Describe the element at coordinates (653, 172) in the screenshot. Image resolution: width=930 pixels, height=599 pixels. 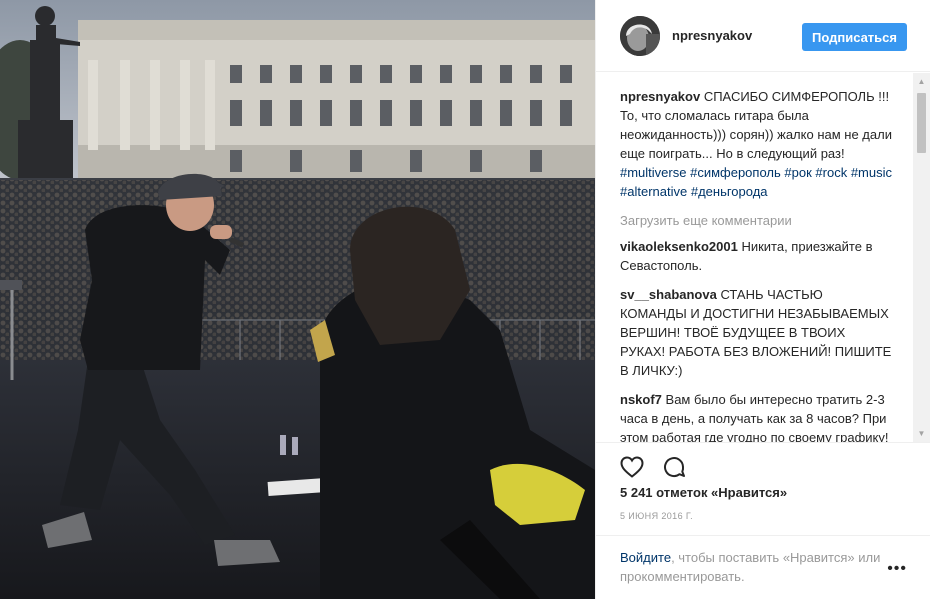
I see `hashtag-link: #multiverse` at that location.